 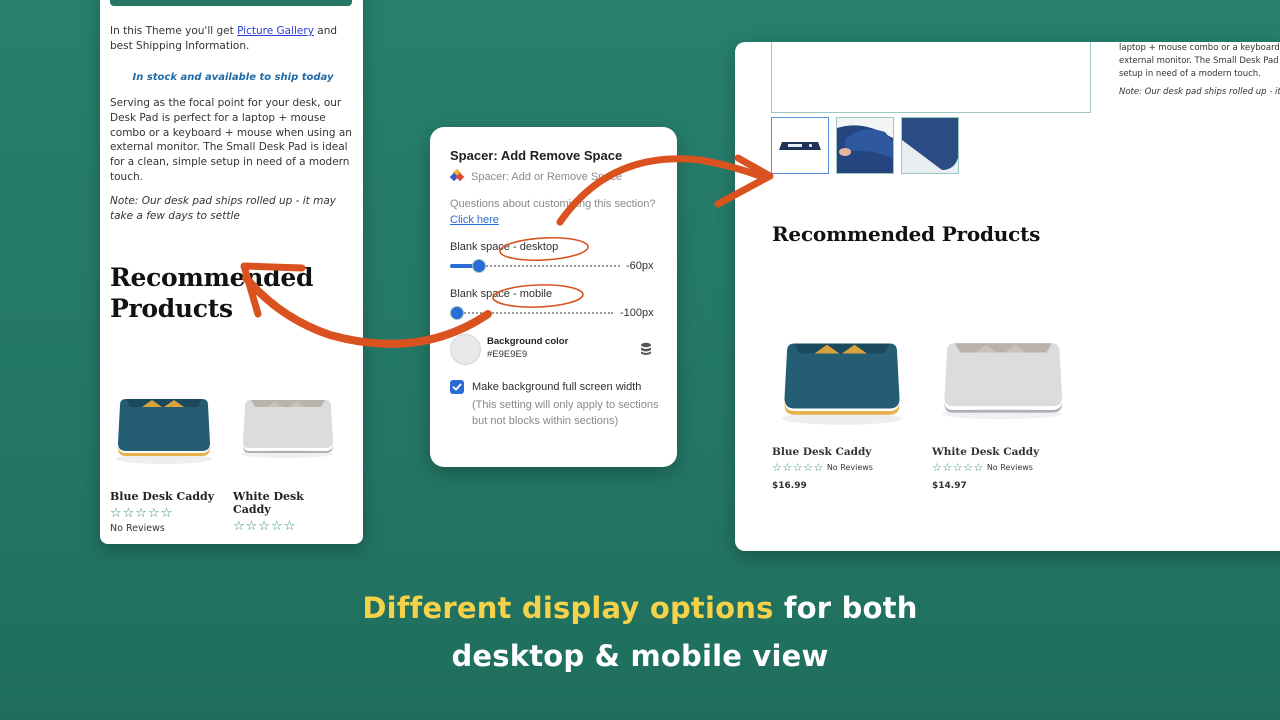 What do you see at coordinates (556, 387) in the screenshot?
I see `full-width-label: Make background full screen width` at bounding box center [556, 387].